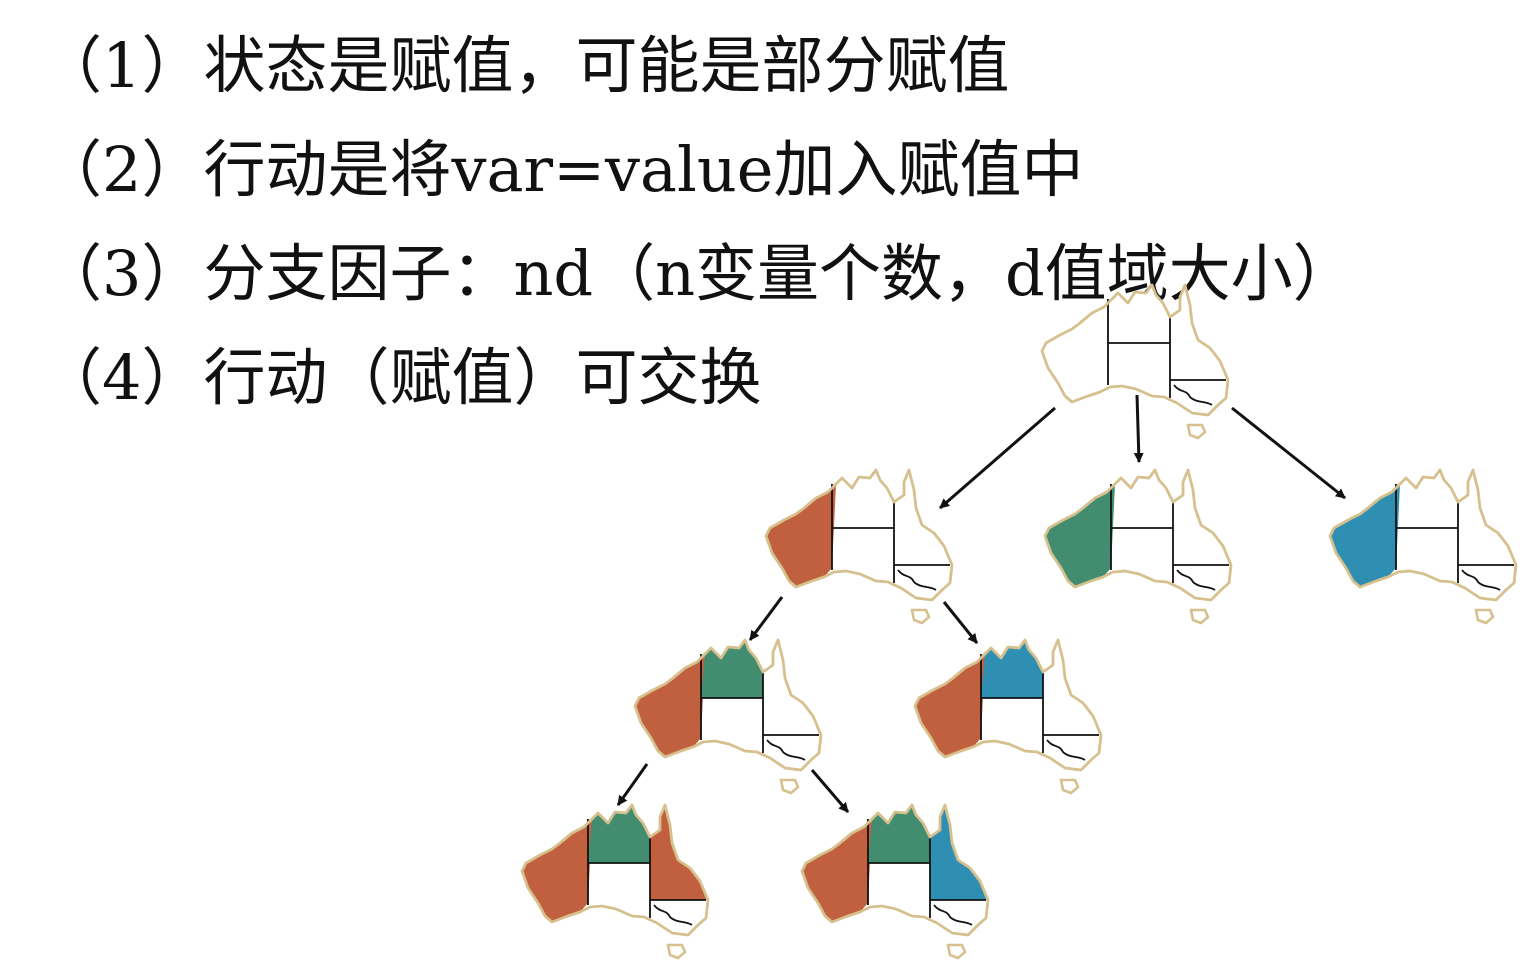  What do you see at coordinates (1008, 716) in the screenshot?
I see `map-node-wa-red-nt-blue` at bounding box center [1008, 716].